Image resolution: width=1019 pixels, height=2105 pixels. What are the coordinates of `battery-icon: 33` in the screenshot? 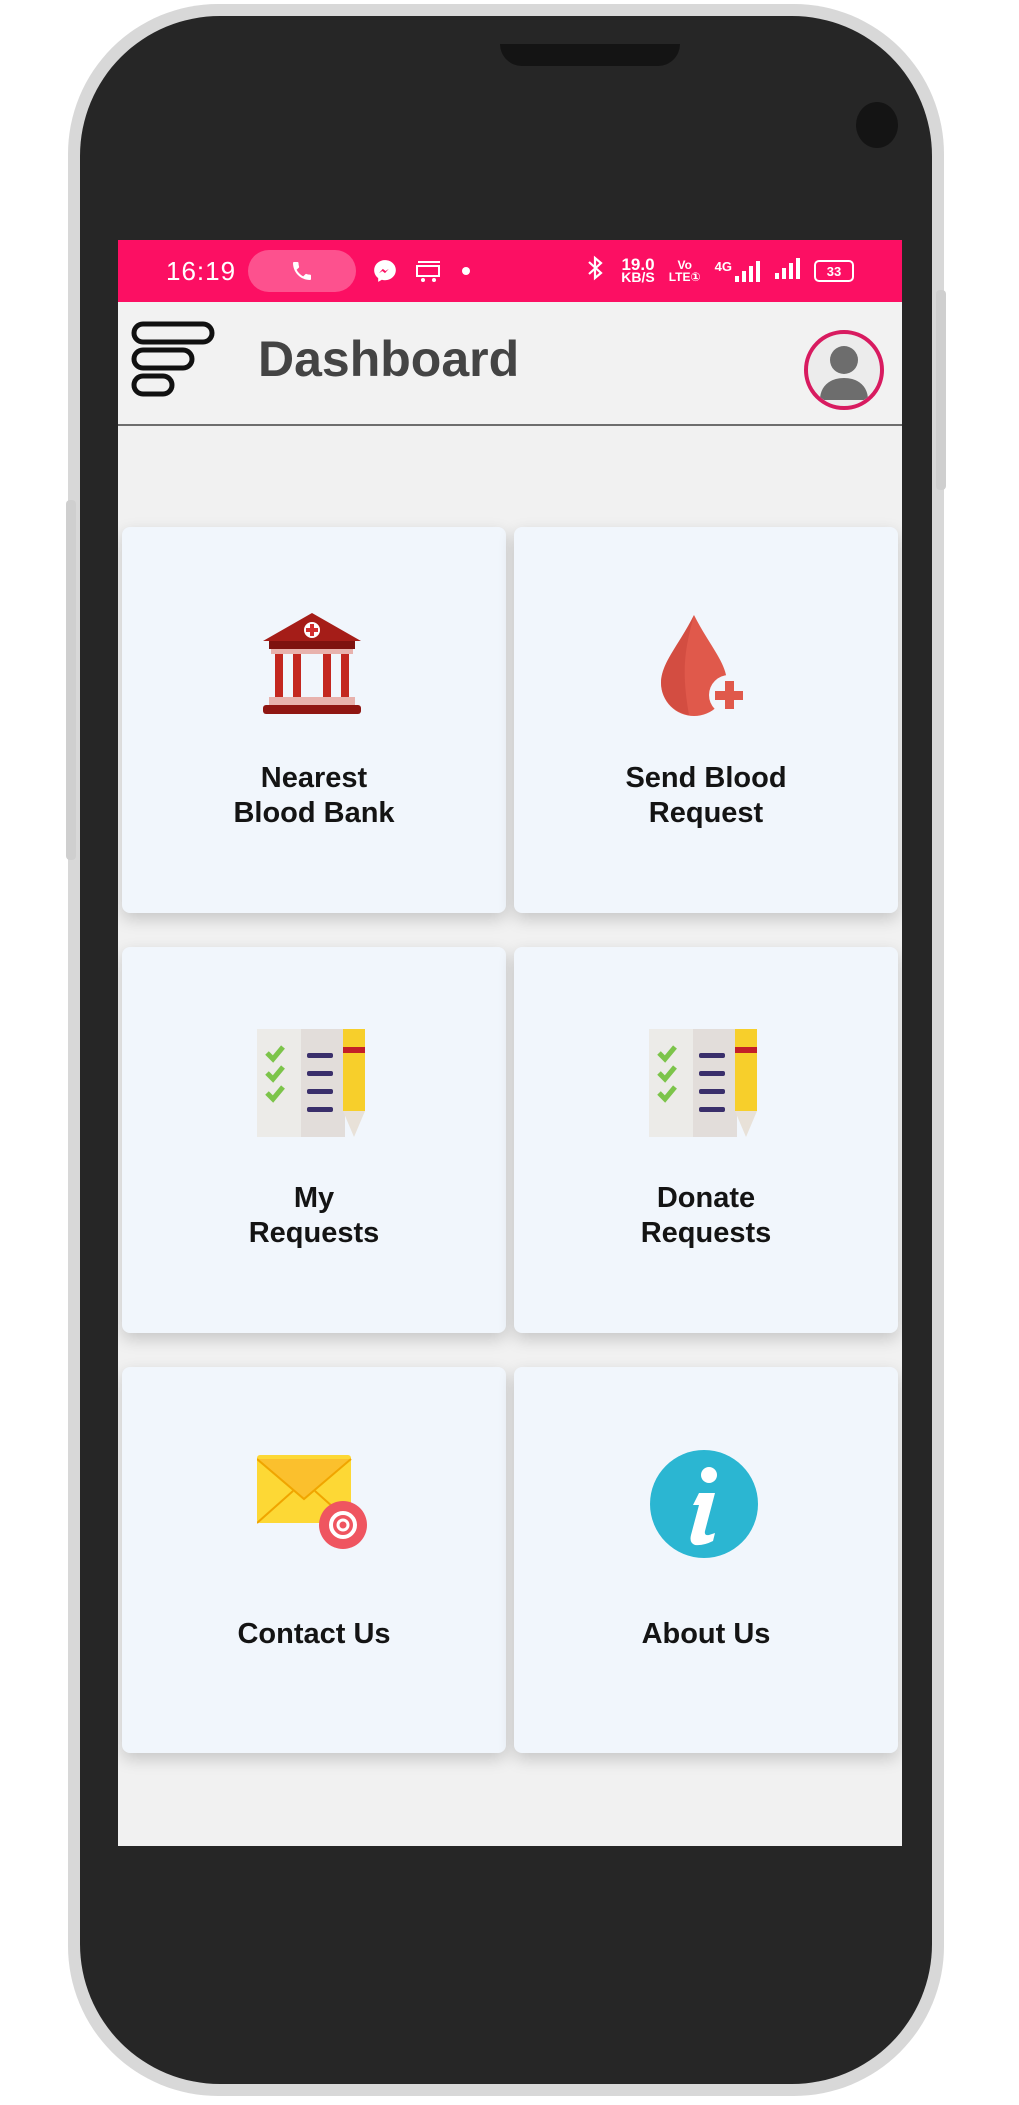 It's located at (834, 271).